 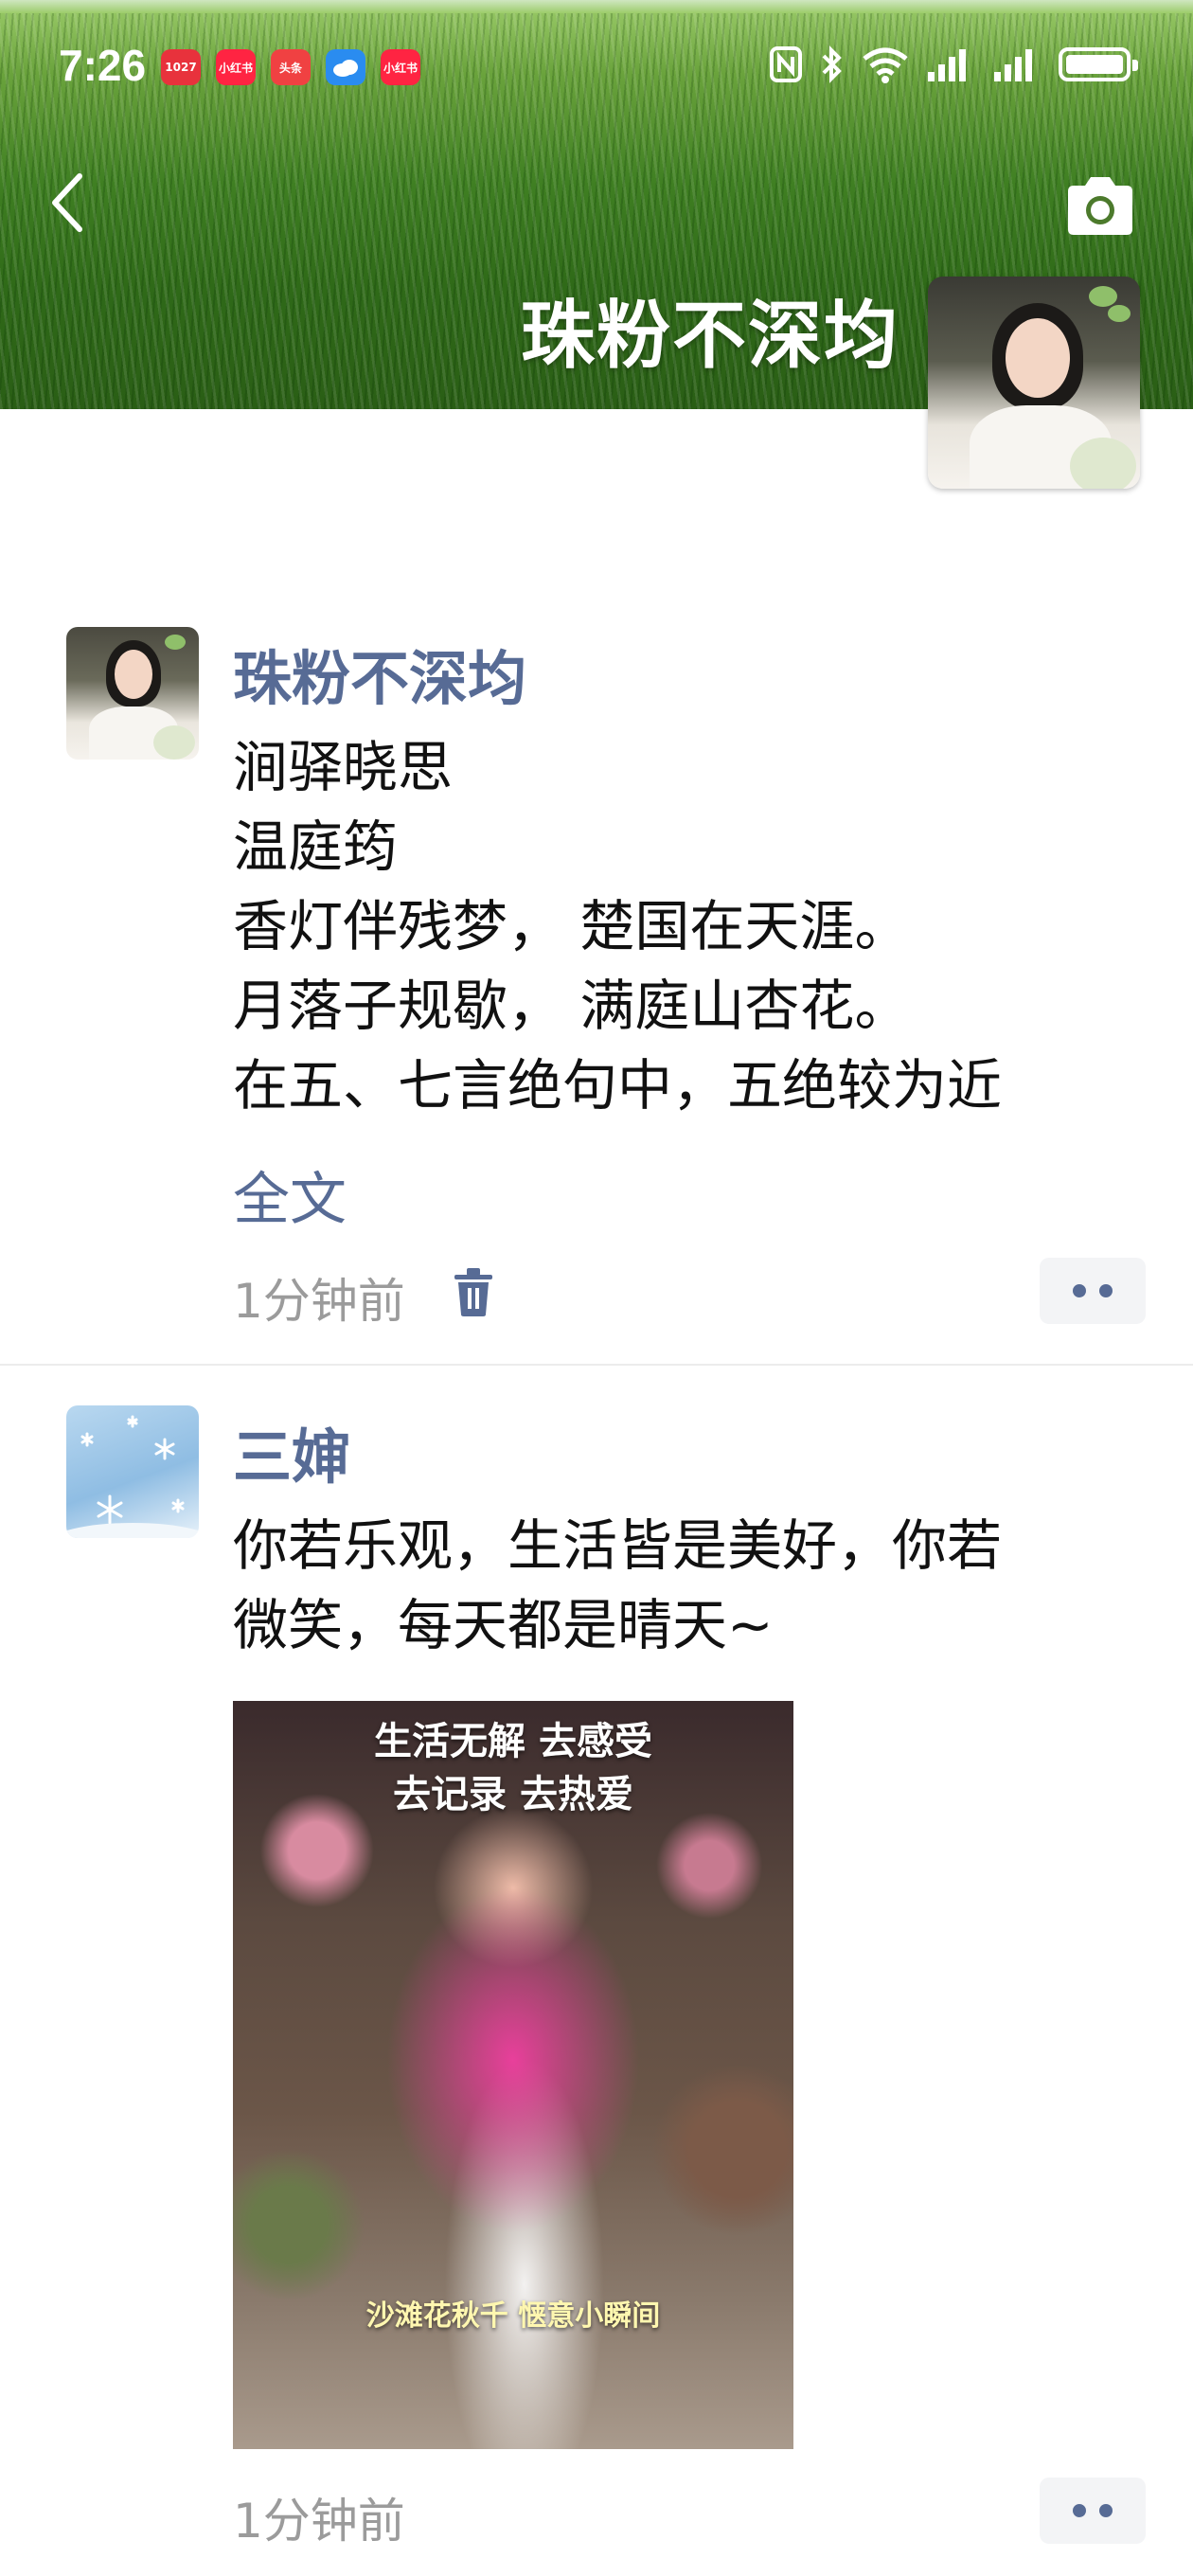 I want to click on profile-name: 珠粉不深均, so click(x=710, y=330).